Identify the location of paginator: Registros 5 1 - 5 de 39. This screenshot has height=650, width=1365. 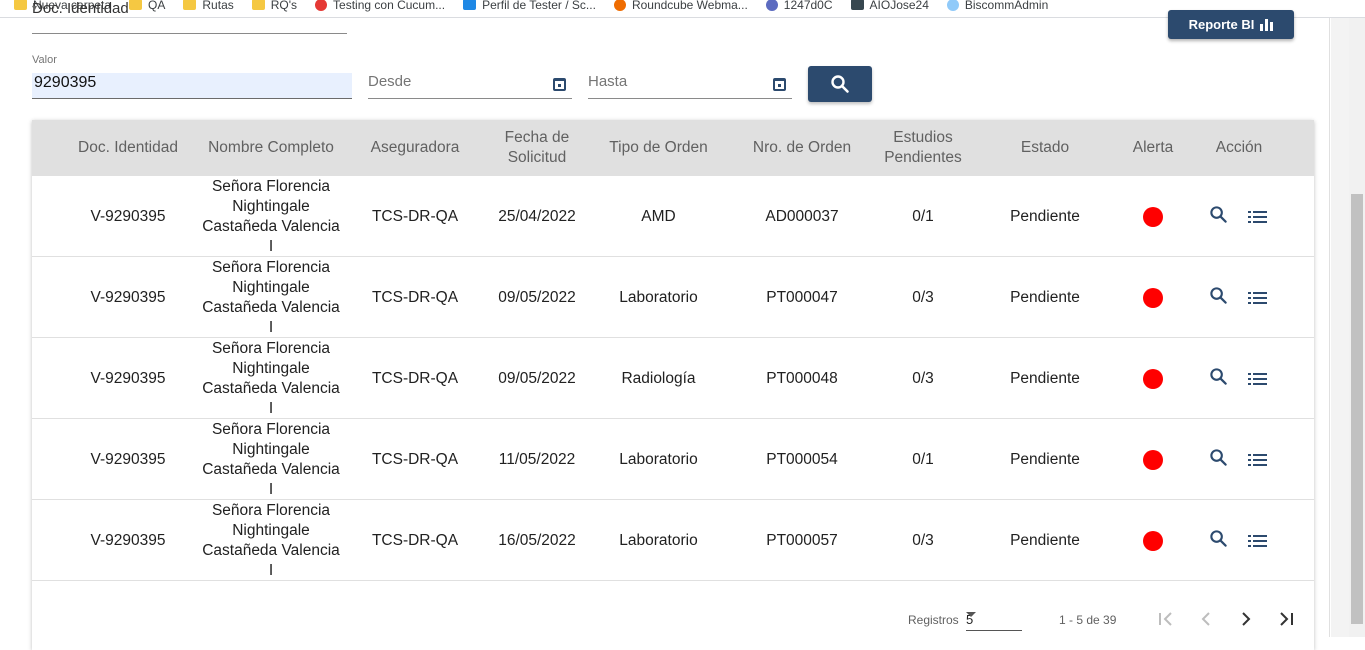
(673, 622).